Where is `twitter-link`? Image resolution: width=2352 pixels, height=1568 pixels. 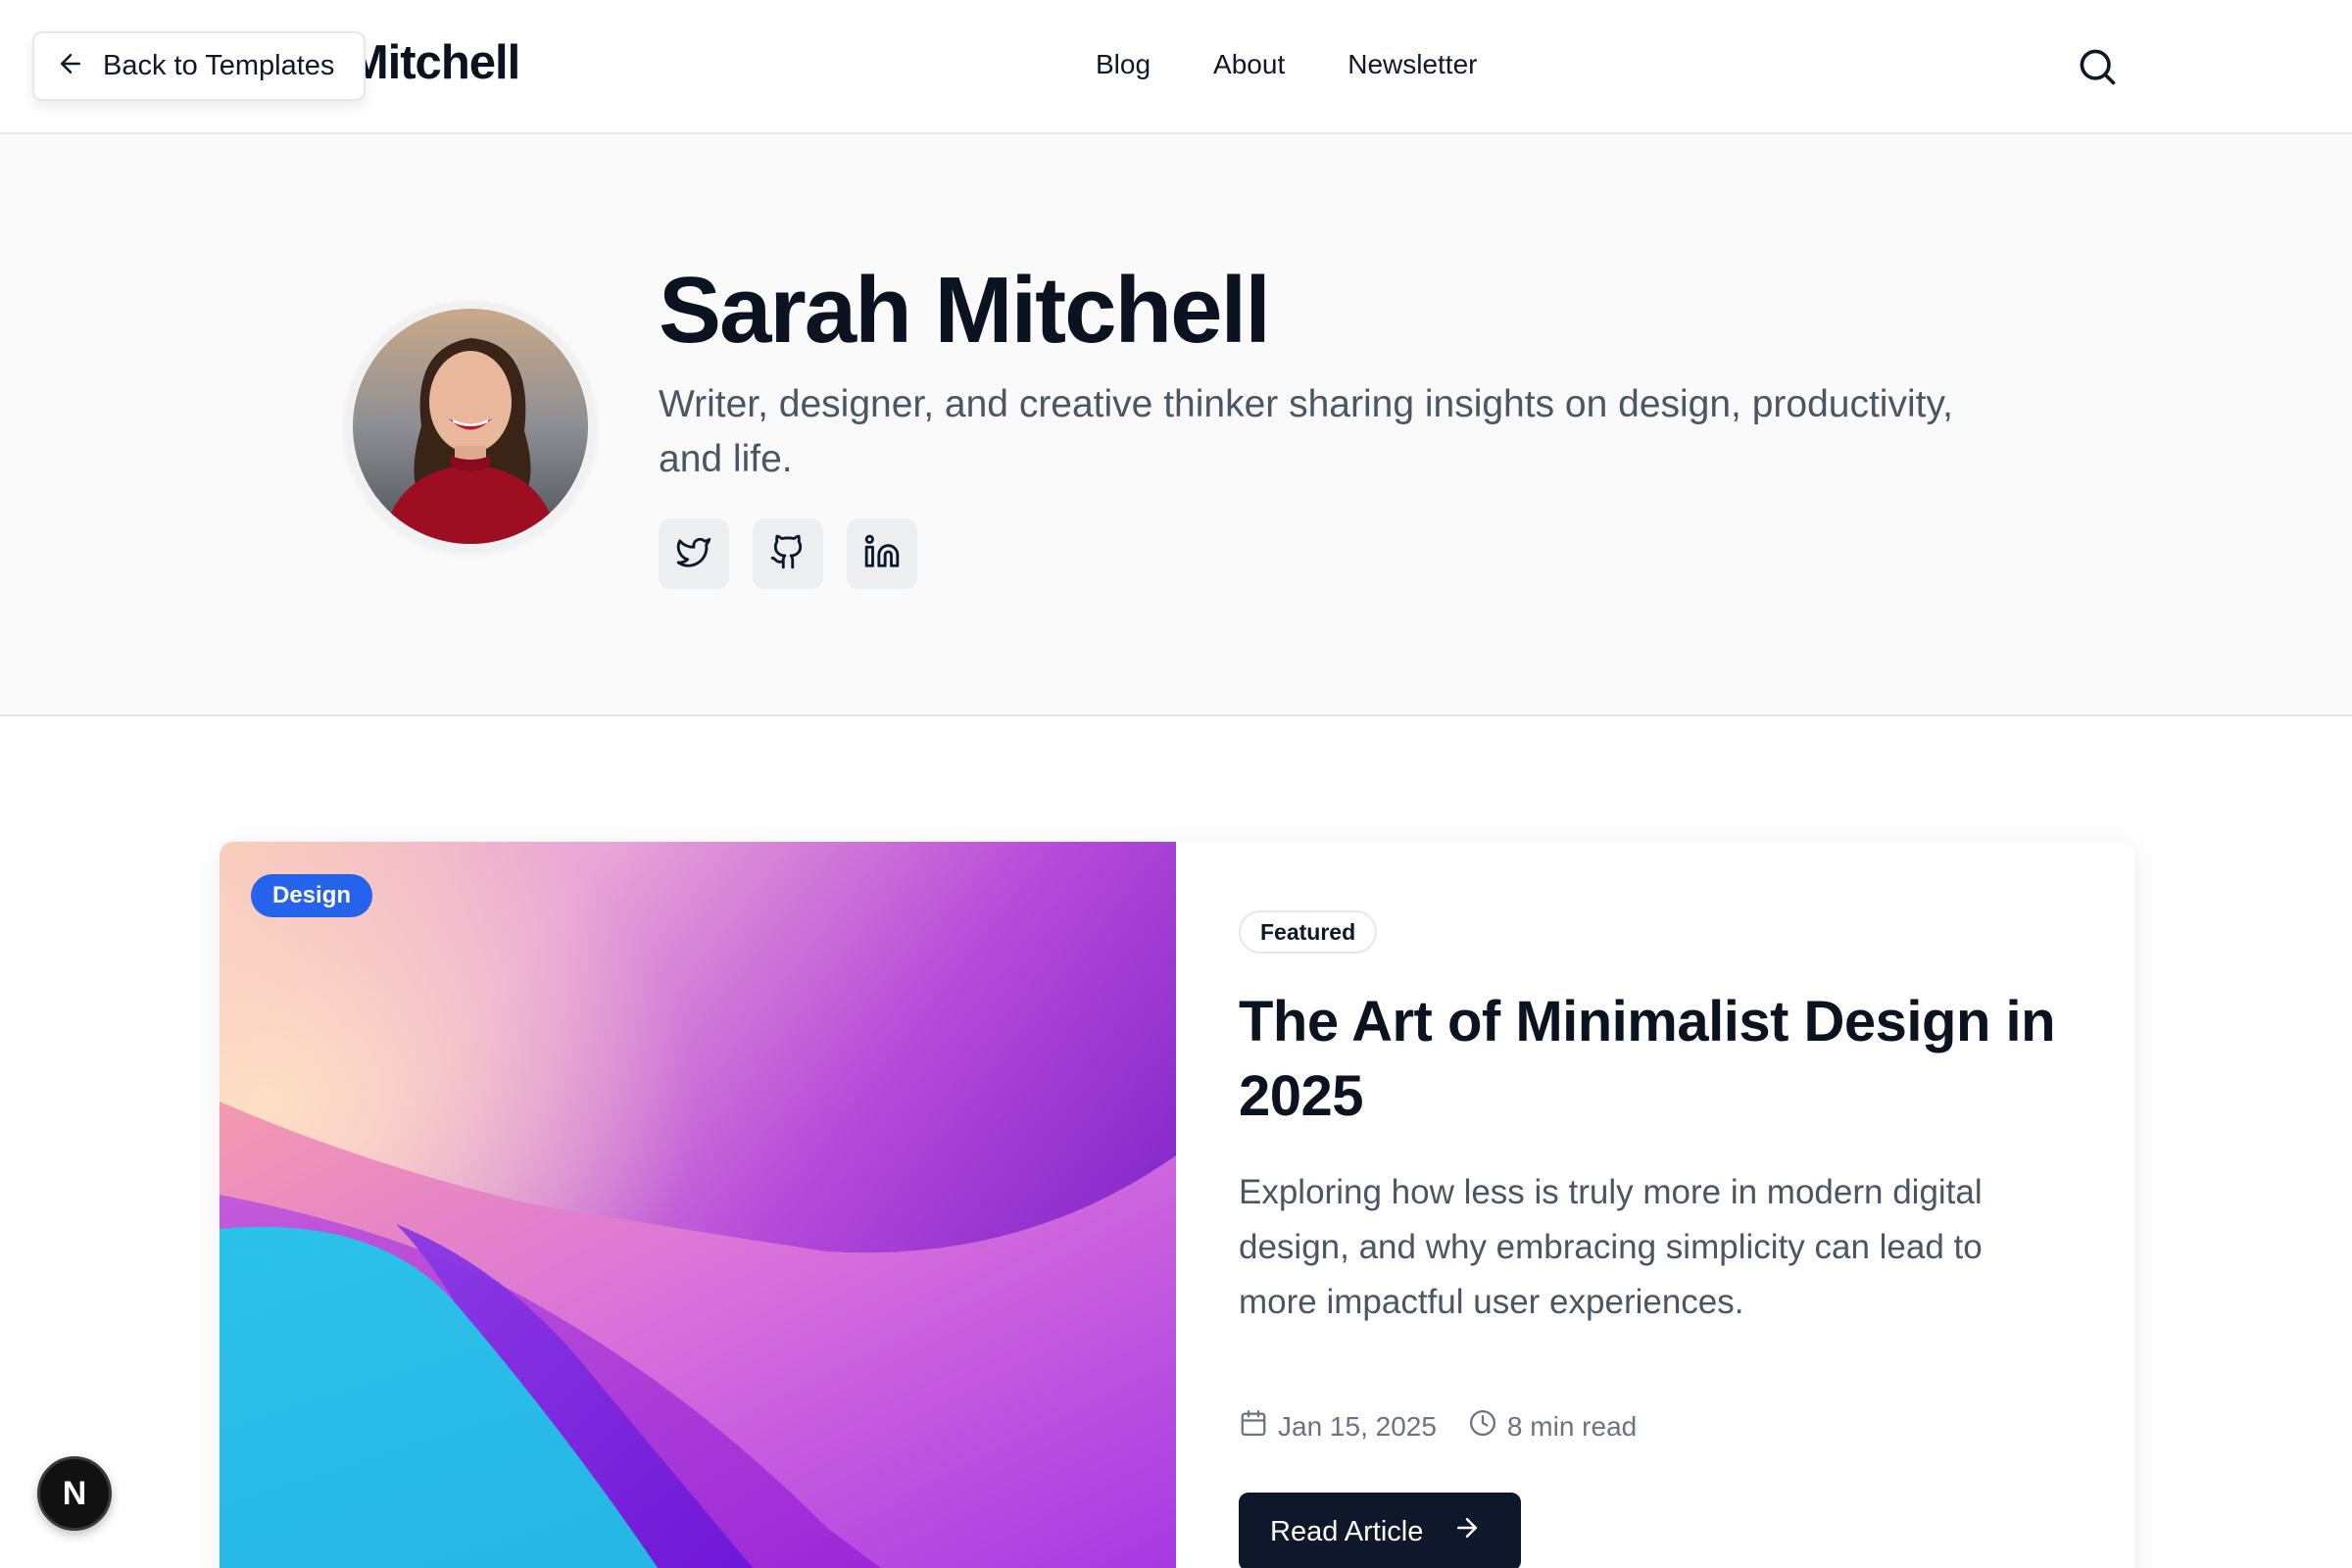
twitter-link is located at coordinates (694, 553).